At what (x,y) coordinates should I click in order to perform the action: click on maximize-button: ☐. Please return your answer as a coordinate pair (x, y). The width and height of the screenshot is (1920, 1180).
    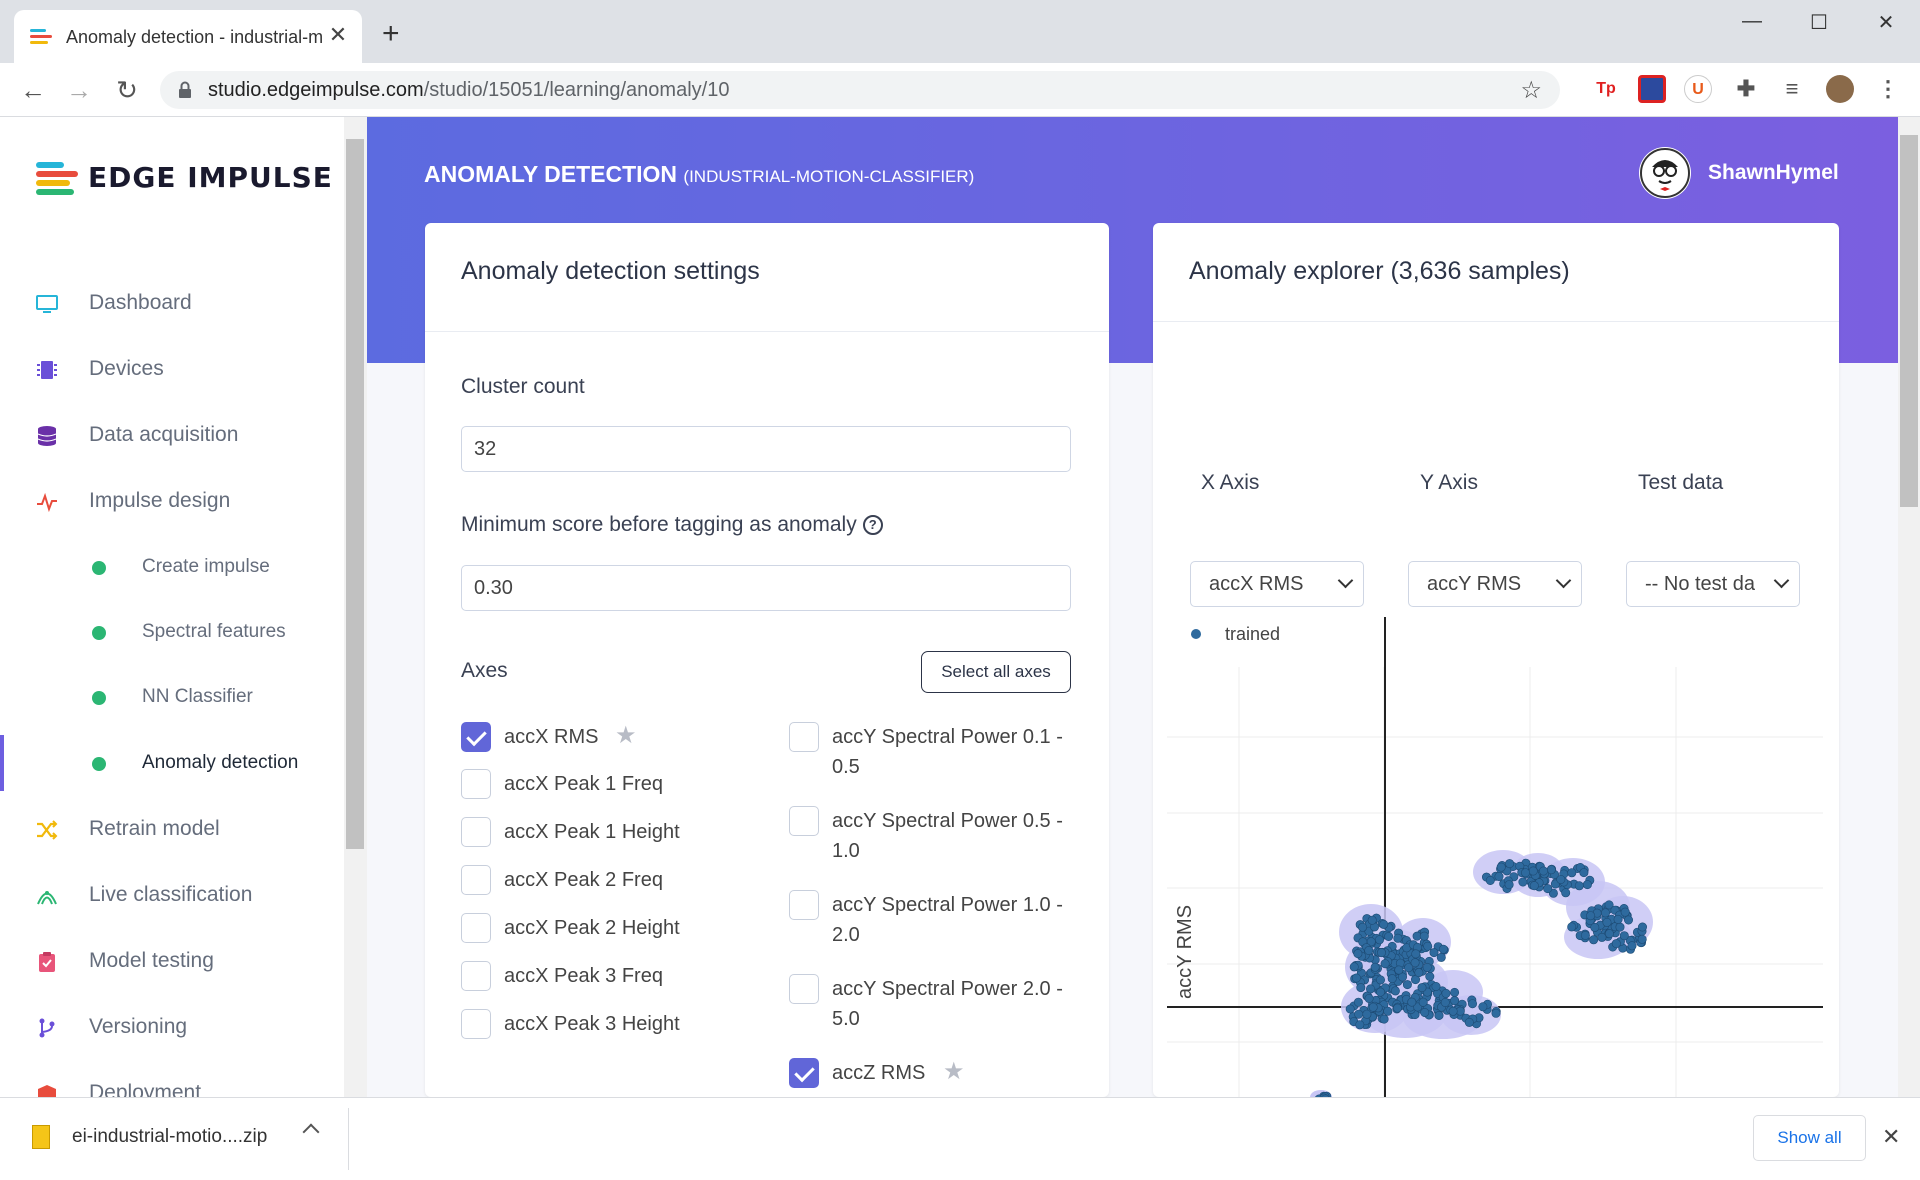
    Looking at the image, I should click on (1819, 22).